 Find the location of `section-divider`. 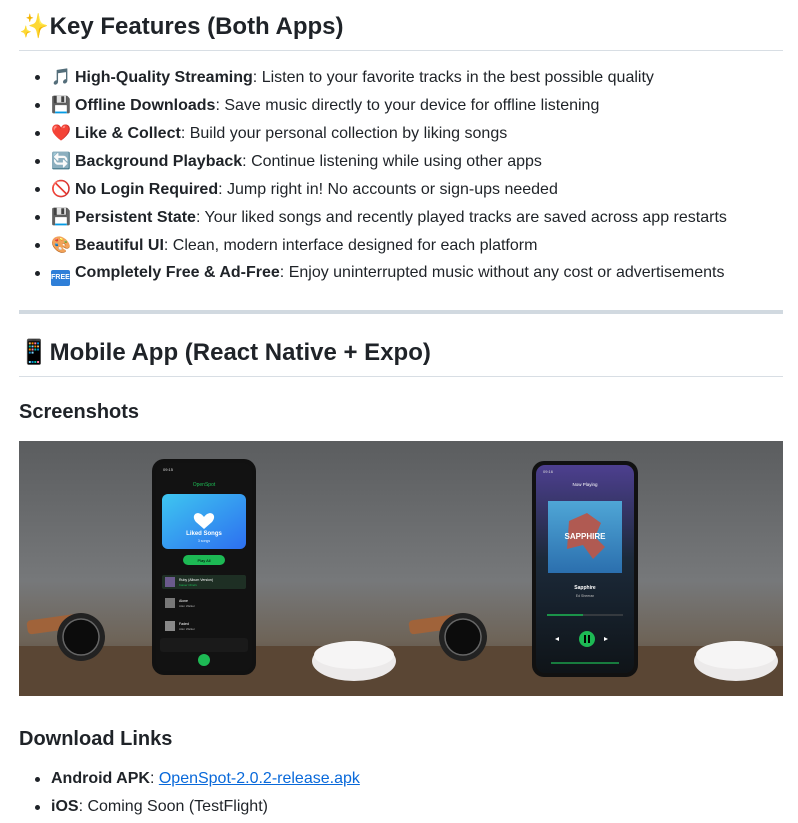

section-divider is located at coordinates (401, 312).